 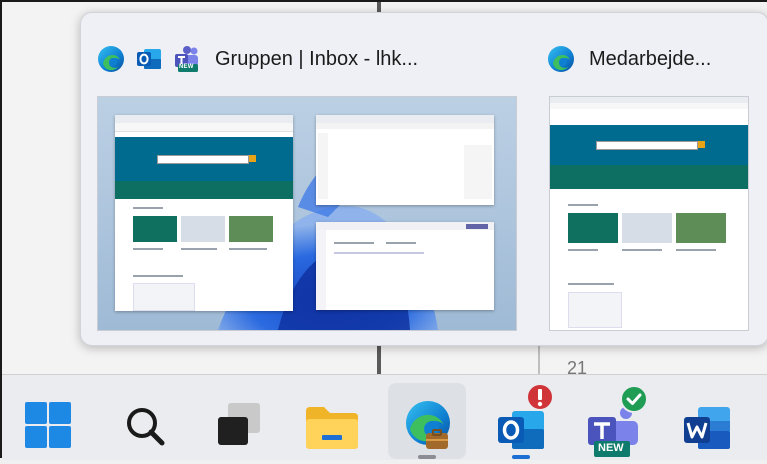 I want to click on folder-icon, so click(x=332, y=430).